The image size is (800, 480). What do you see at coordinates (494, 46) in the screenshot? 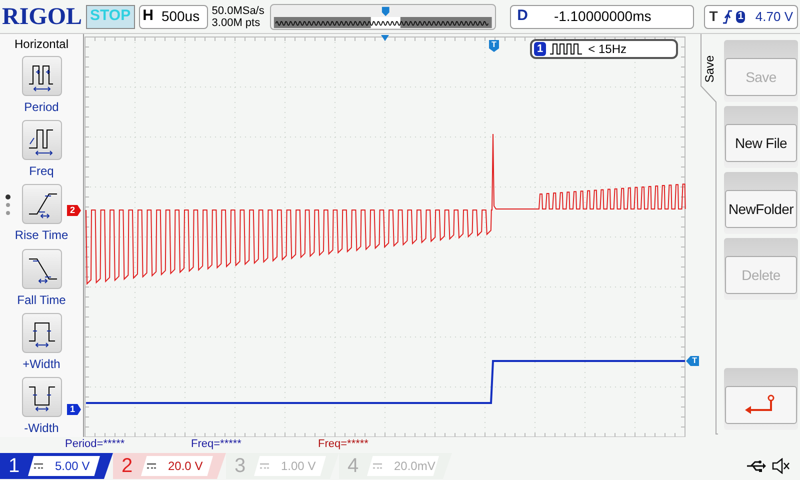
I see `trigger-position-marker: T` at bounding box center [494, 46].